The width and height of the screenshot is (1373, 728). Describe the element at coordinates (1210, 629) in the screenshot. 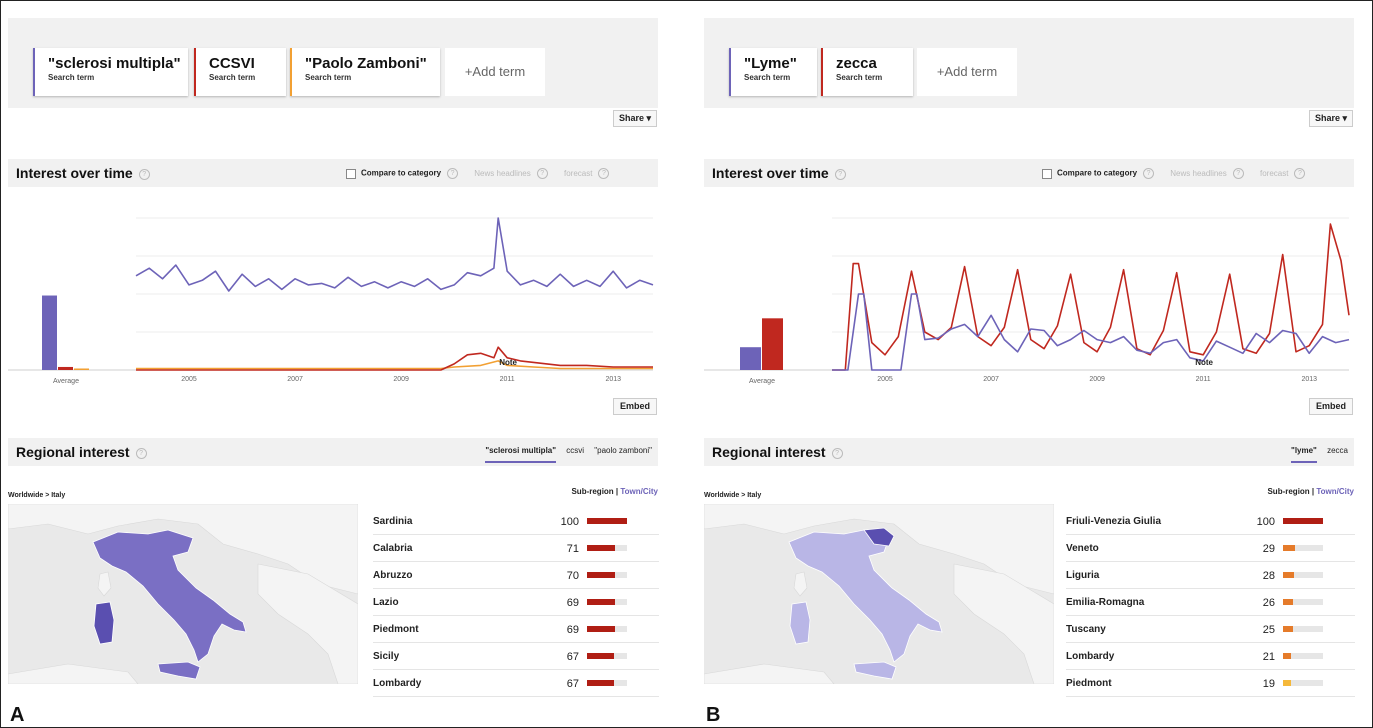

I see `region-row: Tuscany 25` at that location.